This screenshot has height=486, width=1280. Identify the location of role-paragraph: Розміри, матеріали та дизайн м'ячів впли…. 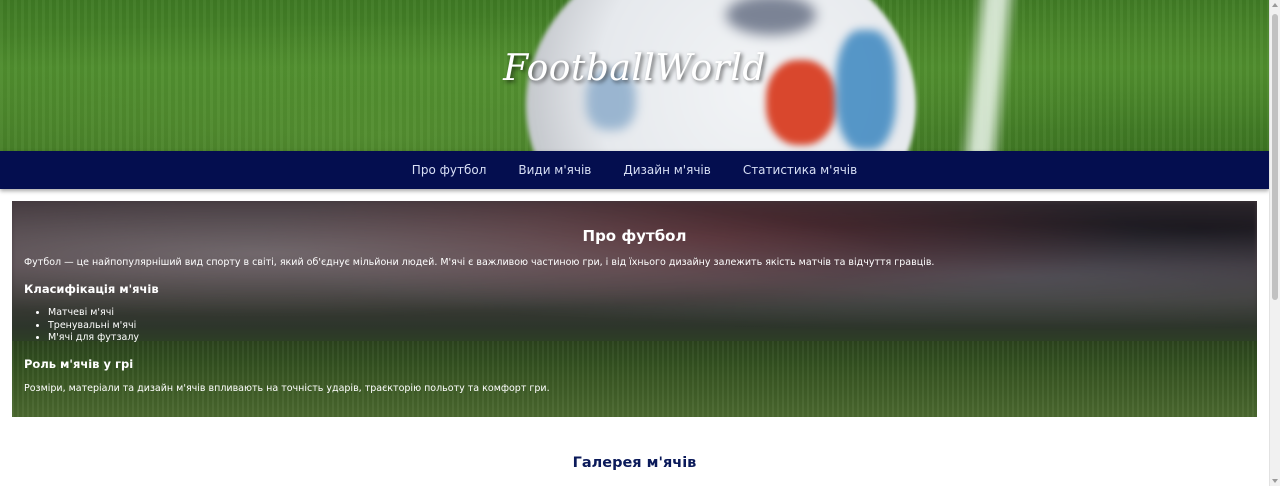
(287, 388).